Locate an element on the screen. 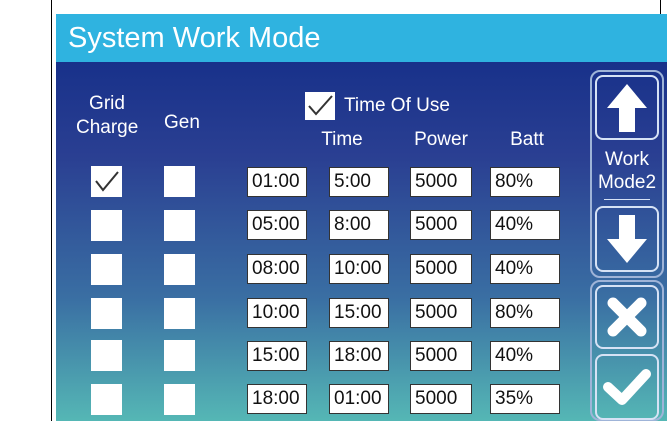  start-time-5: 15:00 is located at coordinates (277, 356).